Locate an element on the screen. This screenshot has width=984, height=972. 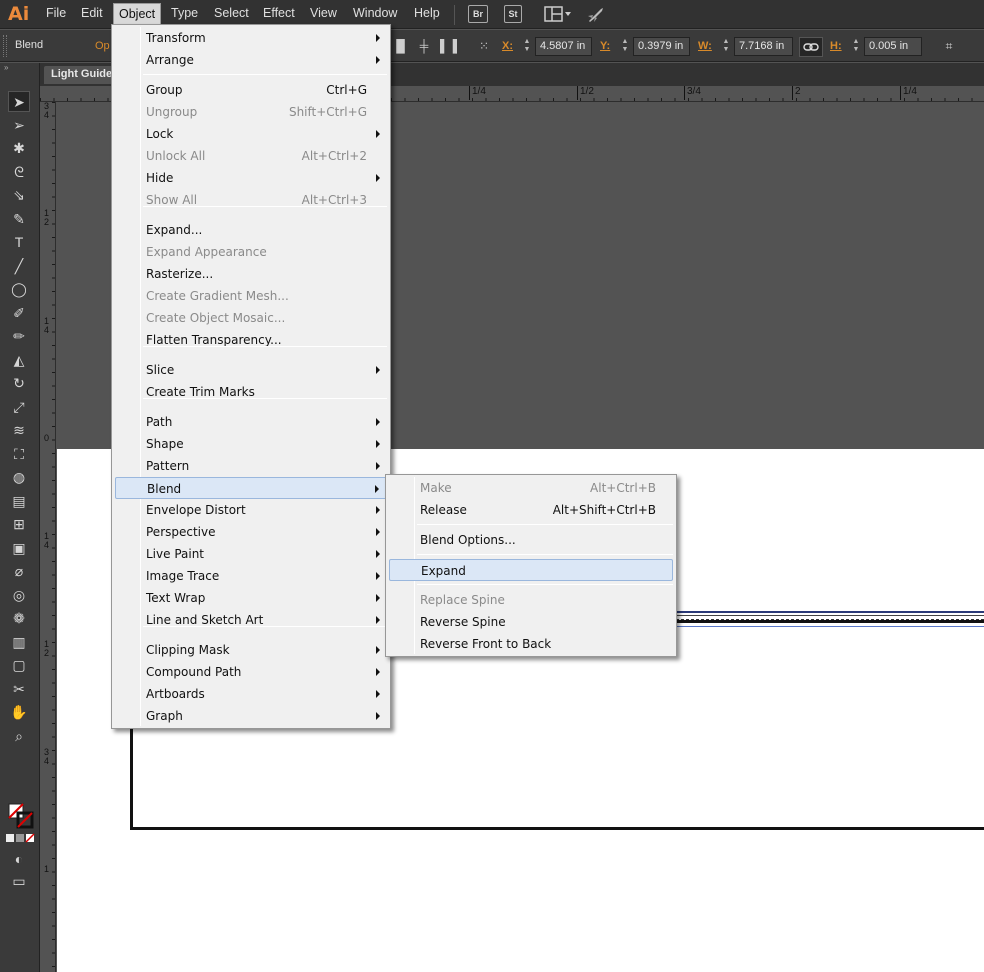
blend-menu-item-replace-spine: Replace Spine is located at coordinates (531, 600).